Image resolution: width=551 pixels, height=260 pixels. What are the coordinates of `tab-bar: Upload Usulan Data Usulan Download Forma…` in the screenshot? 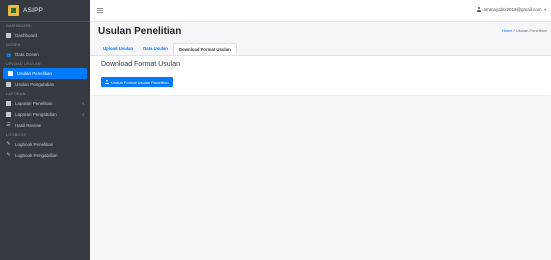 It's located at (167, 49).